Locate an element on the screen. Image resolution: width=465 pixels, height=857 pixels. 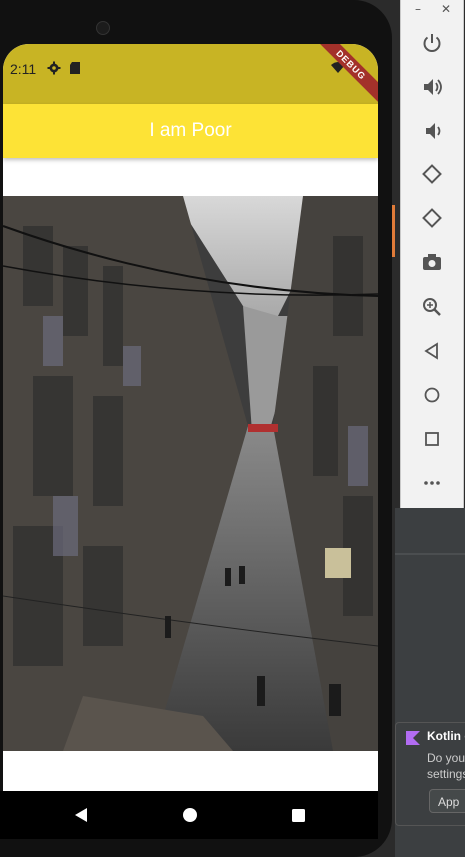
app-title: I am Poor is located at coordinates (190, 130).